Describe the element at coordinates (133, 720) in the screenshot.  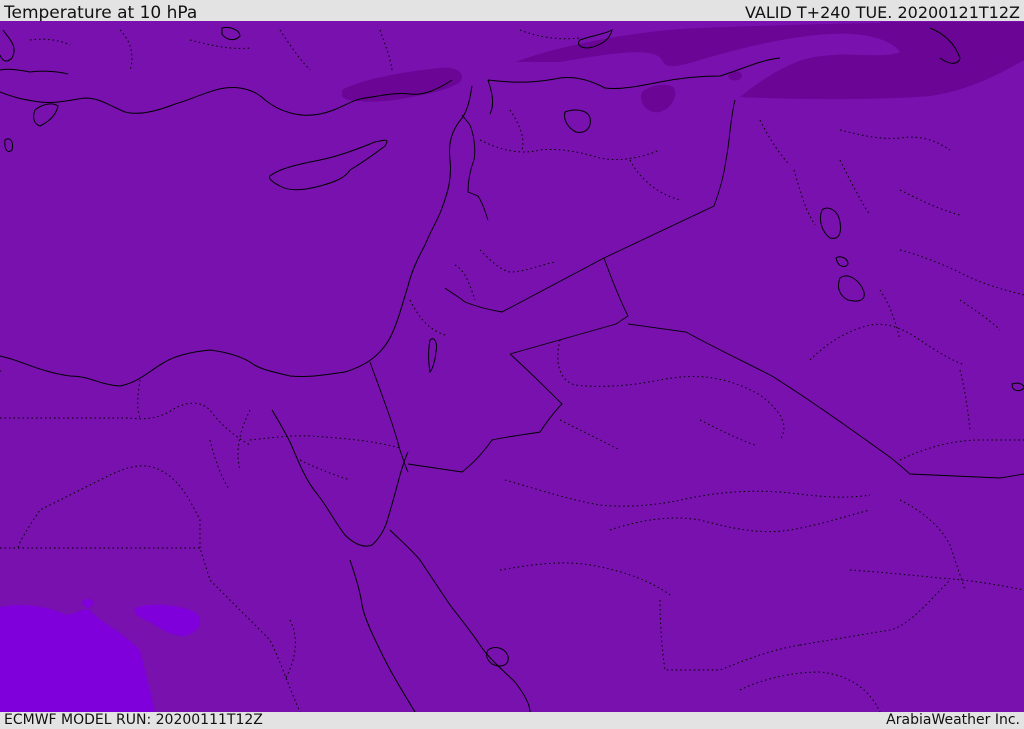
I see `model-run: ECMWF MODEL RUN: 20200111T12Z` at that location.